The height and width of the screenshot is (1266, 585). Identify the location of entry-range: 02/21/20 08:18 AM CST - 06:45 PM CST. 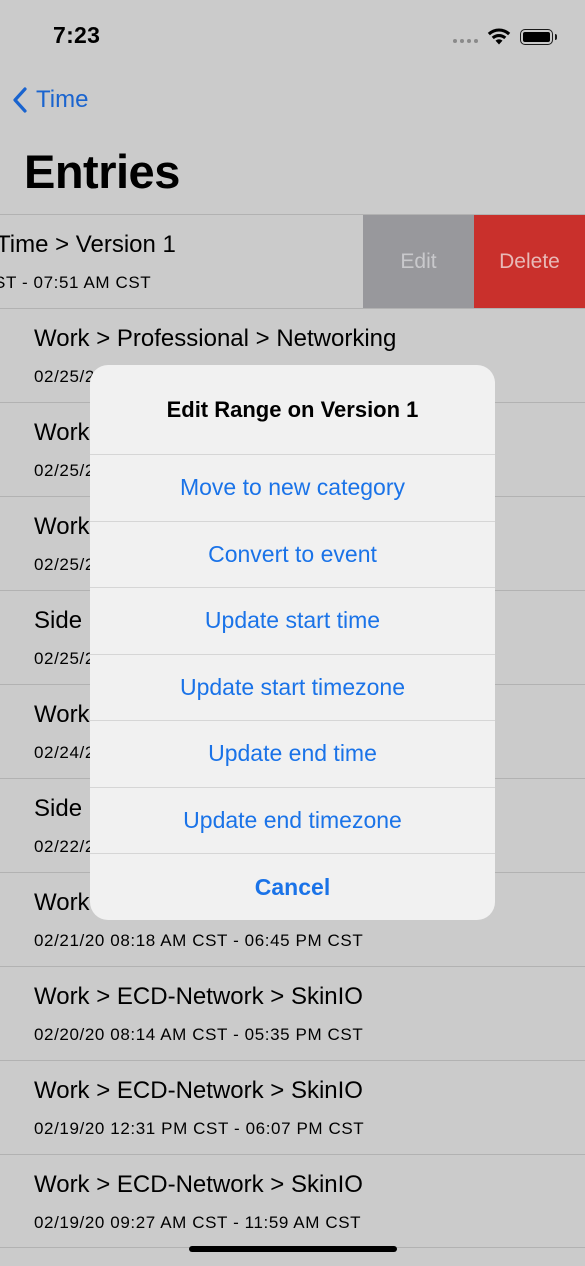
(199, 940).